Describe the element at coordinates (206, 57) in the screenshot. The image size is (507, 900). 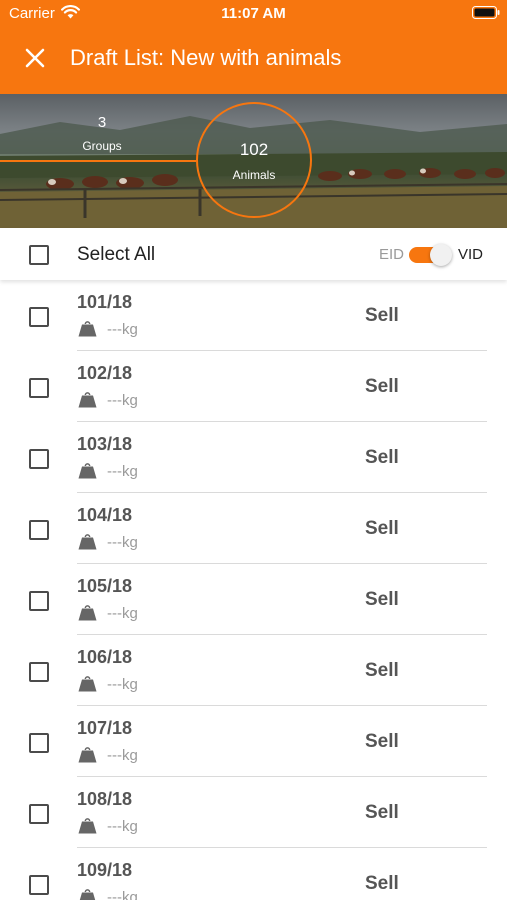
I see `page-title: Draft List: New with animals` at that location.